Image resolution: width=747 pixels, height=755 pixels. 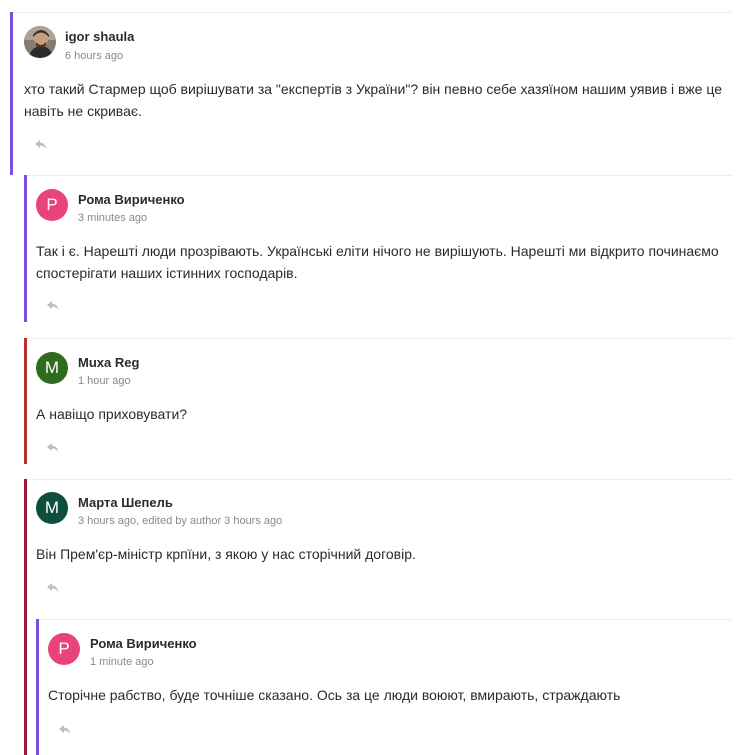 What do you see at coordinates (125, 502) in the screenshot?
I see `comment-author: Марта Шепель` at bounding box center [125, 502].